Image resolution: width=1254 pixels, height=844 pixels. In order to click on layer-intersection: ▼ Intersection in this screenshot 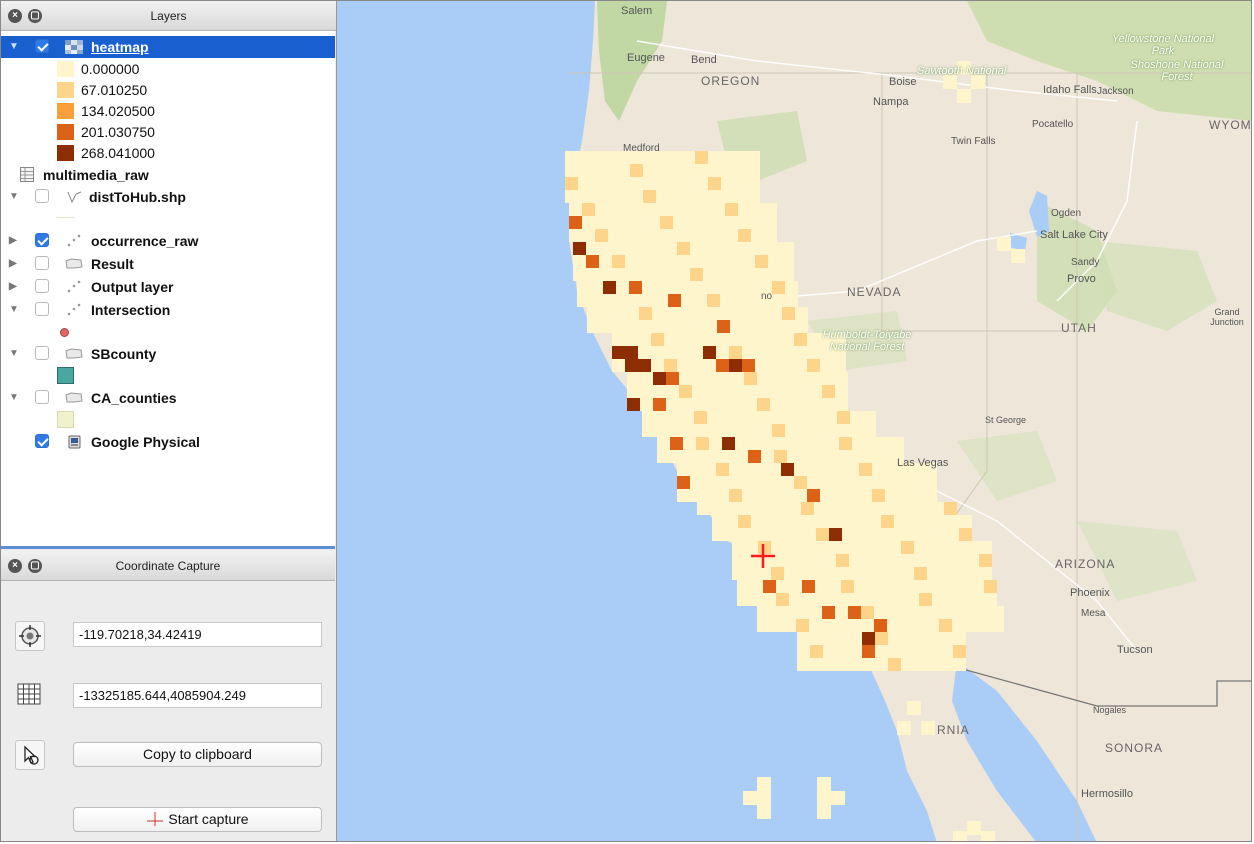, I will do `click(168, 310)`.